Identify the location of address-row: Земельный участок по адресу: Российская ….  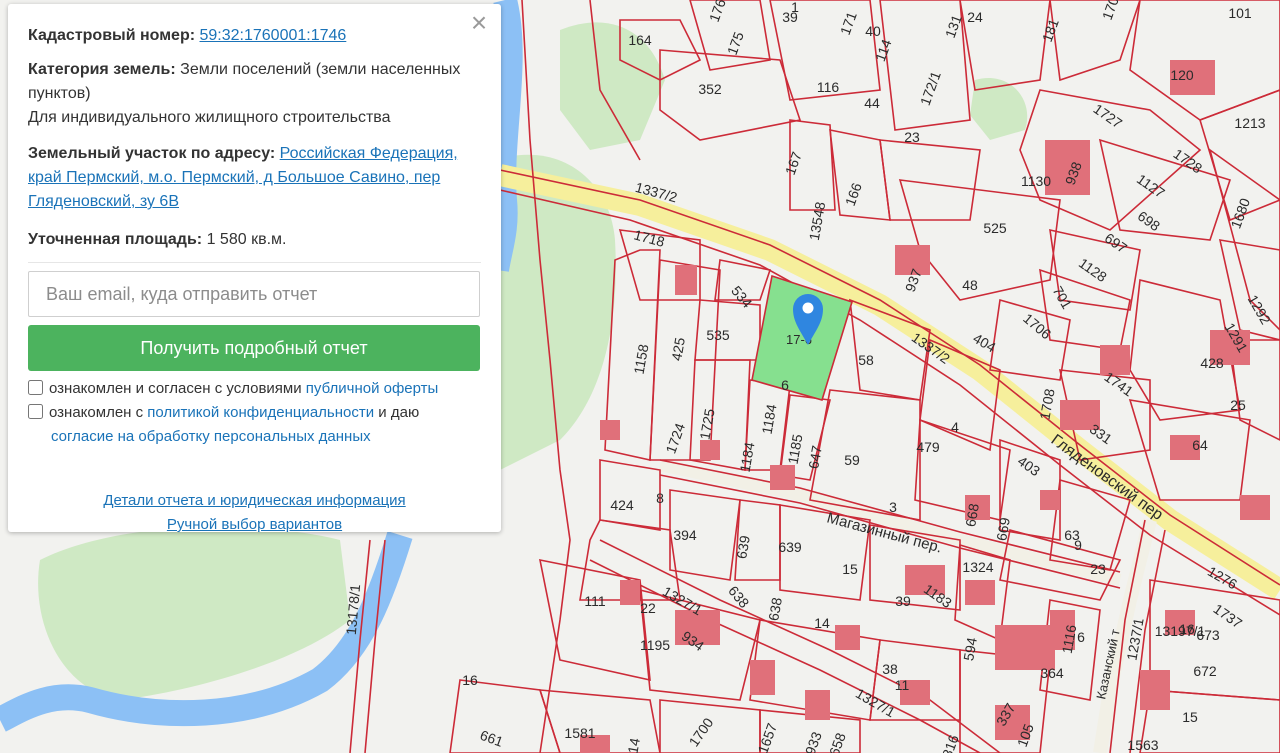
(254, 178).